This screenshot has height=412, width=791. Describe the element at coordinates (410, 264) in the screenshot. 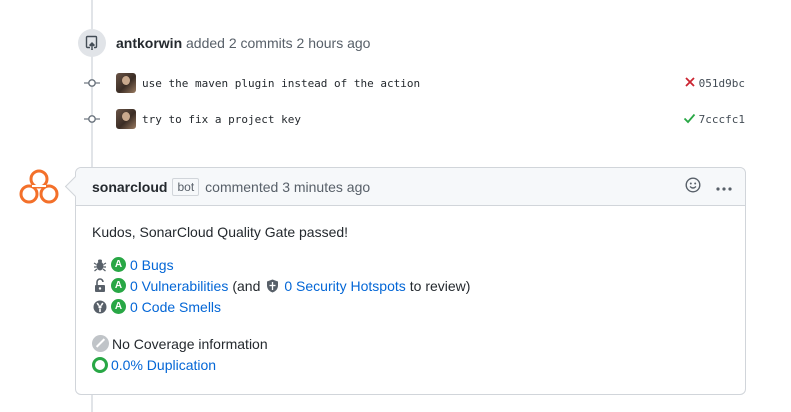

I see `bugs-metric: A 0 Bugs` at that location.